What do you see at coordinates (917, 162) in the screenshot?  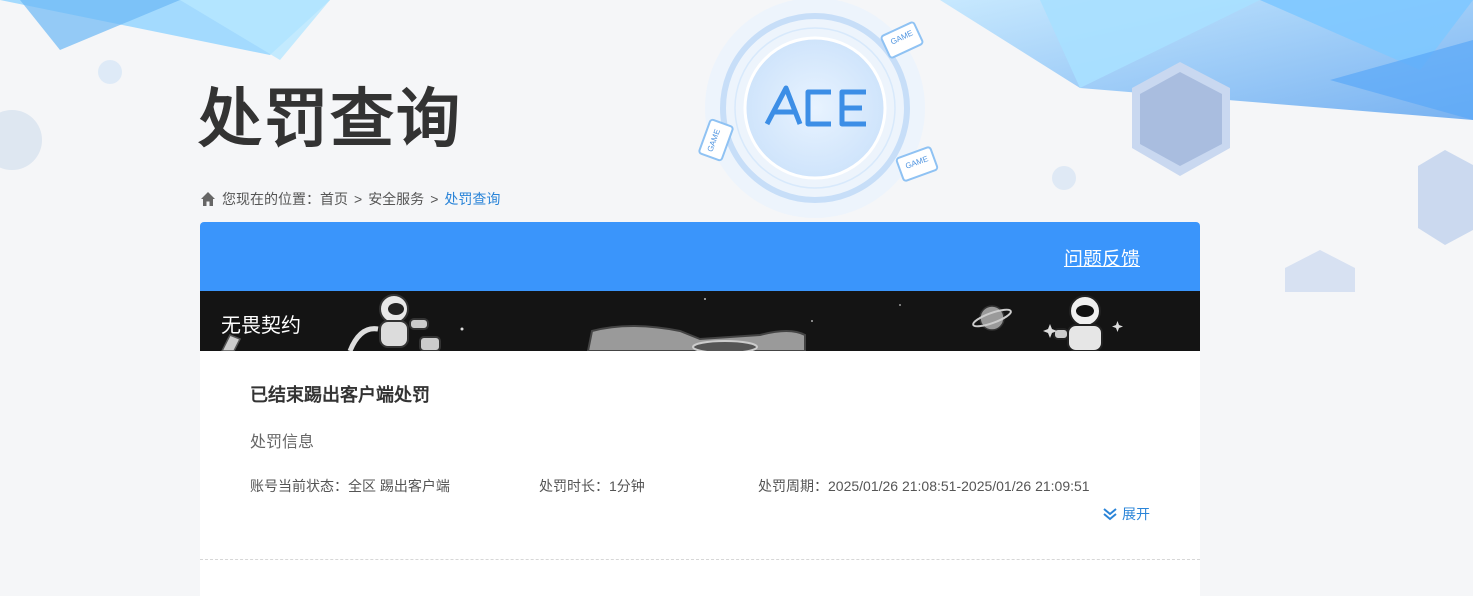 I see `game-badge-3: GAME` at bounding box center [917, 162].